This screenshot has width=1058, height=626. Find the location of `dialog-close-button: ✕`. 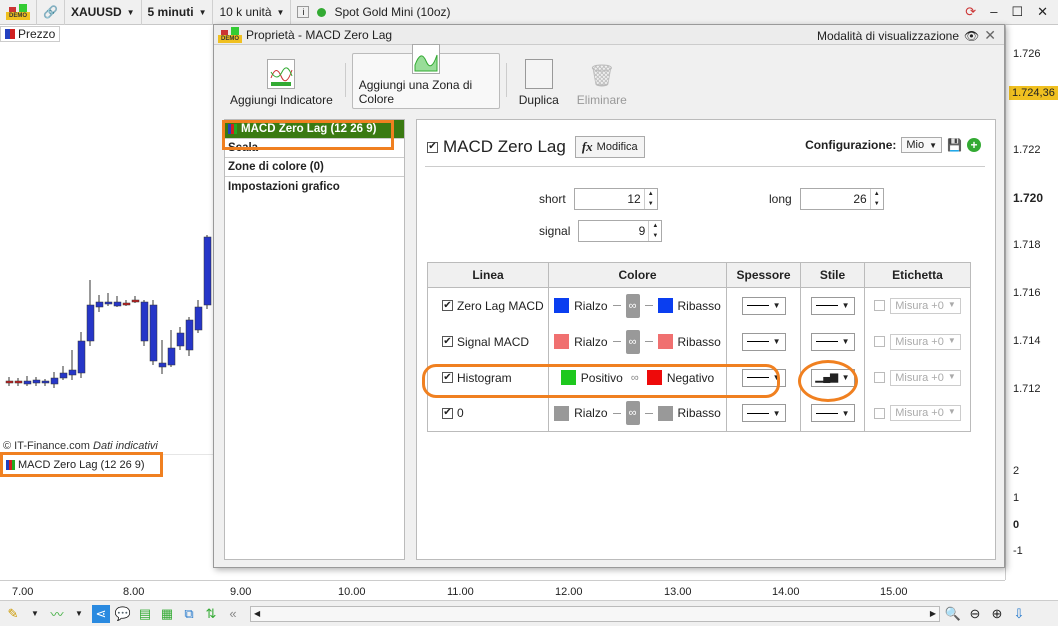

dialog-close-button: ✕ is located at coordinates (990, 35).